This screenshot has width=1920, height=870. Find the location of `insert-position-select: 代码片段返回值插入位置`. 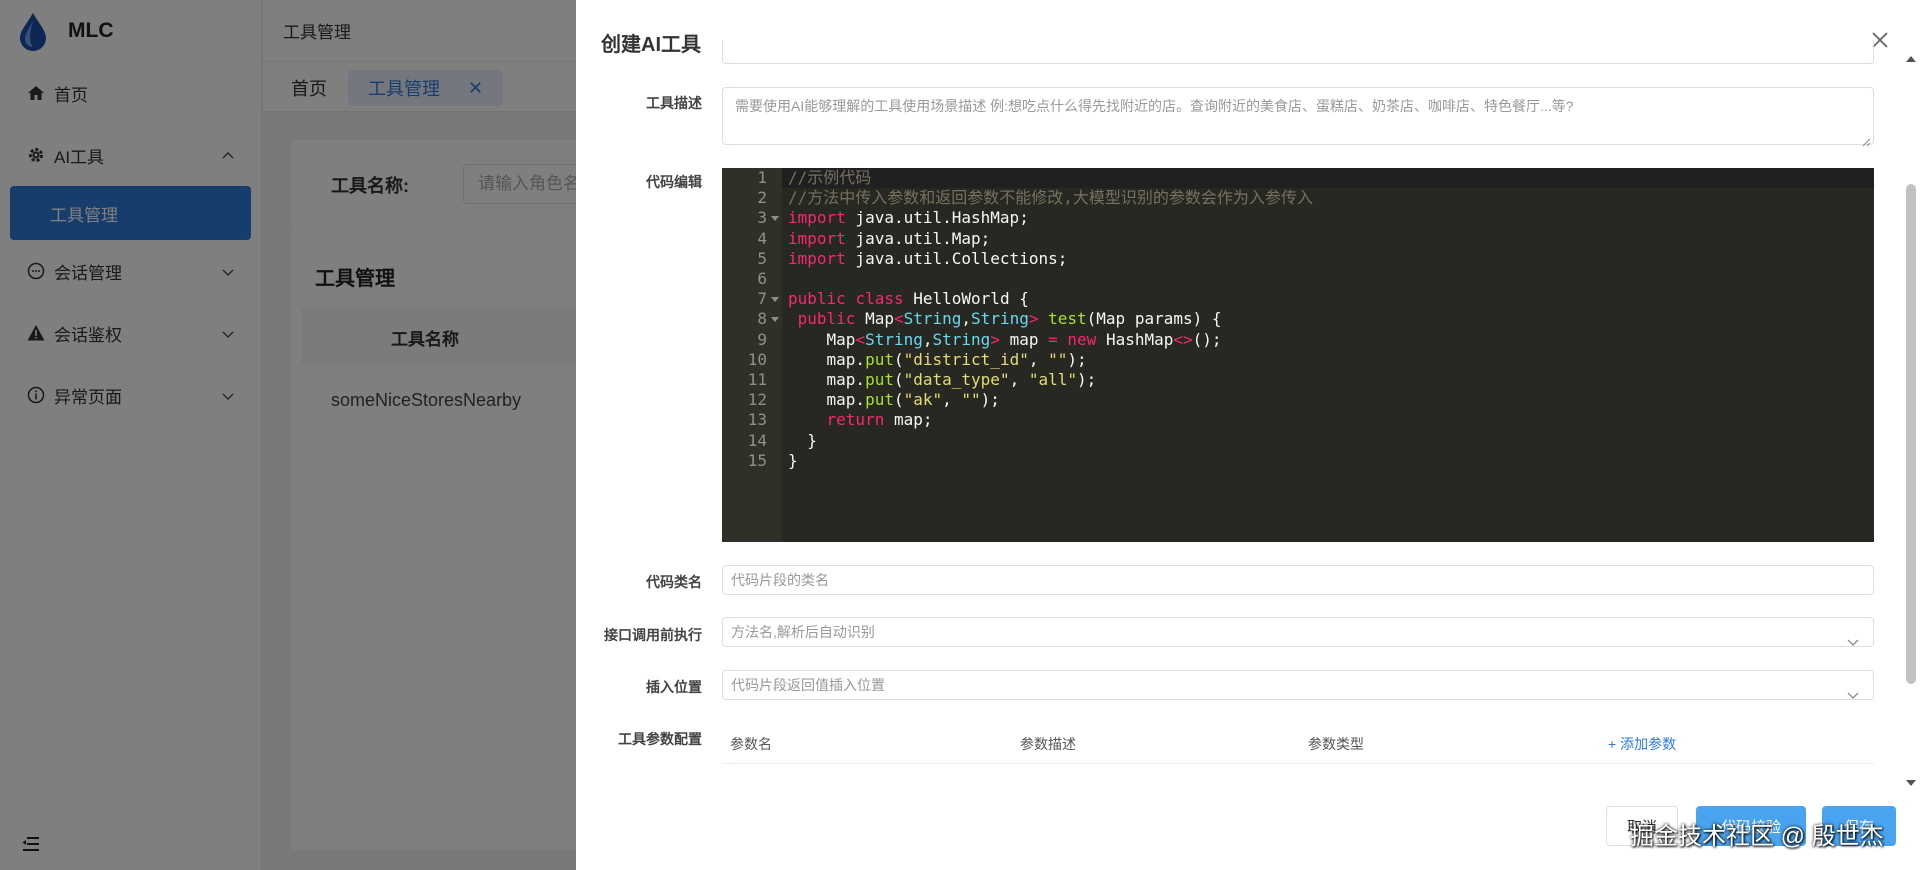

insert-position-select: 代码片段返回值插入位置 is located at coordinates (1298, 685).